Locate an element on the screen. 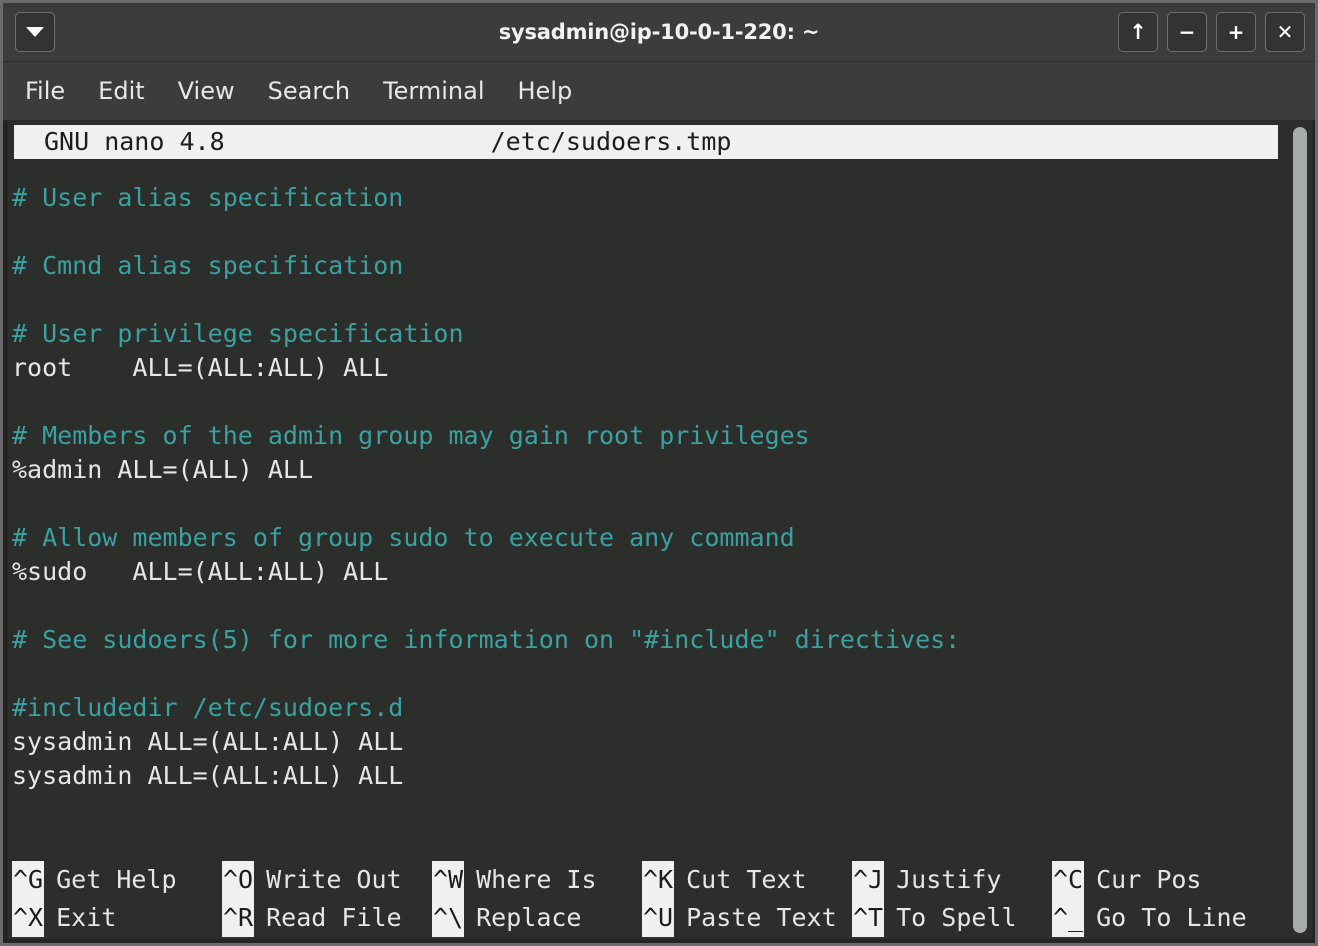  close-button: ✕ is located at coordinates (1285, 32).